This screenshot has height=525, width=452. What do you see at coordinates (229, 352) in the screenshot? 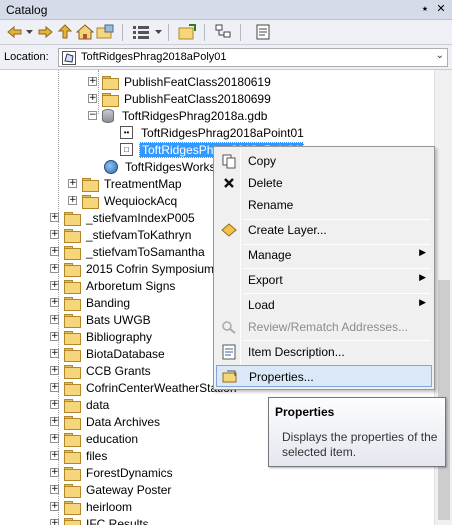
I see `item-description-icon` at bounding box center [229, 352].